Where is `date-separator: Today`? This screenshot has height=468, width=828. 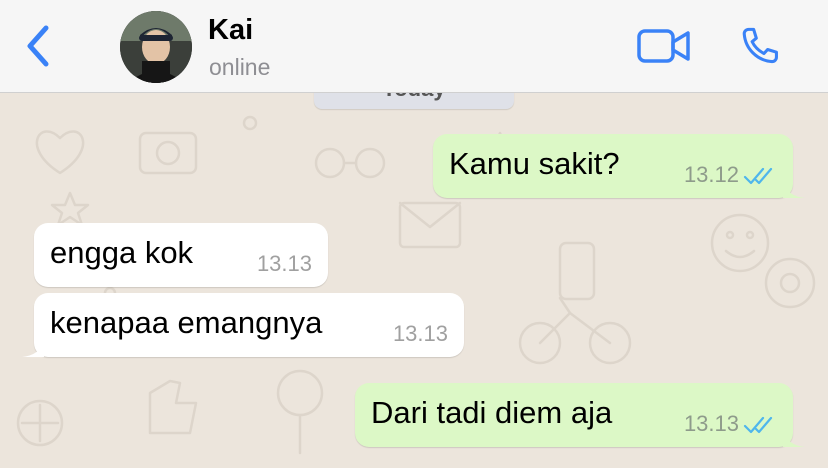 date-separator: Today is located at coordinates (414, 101).